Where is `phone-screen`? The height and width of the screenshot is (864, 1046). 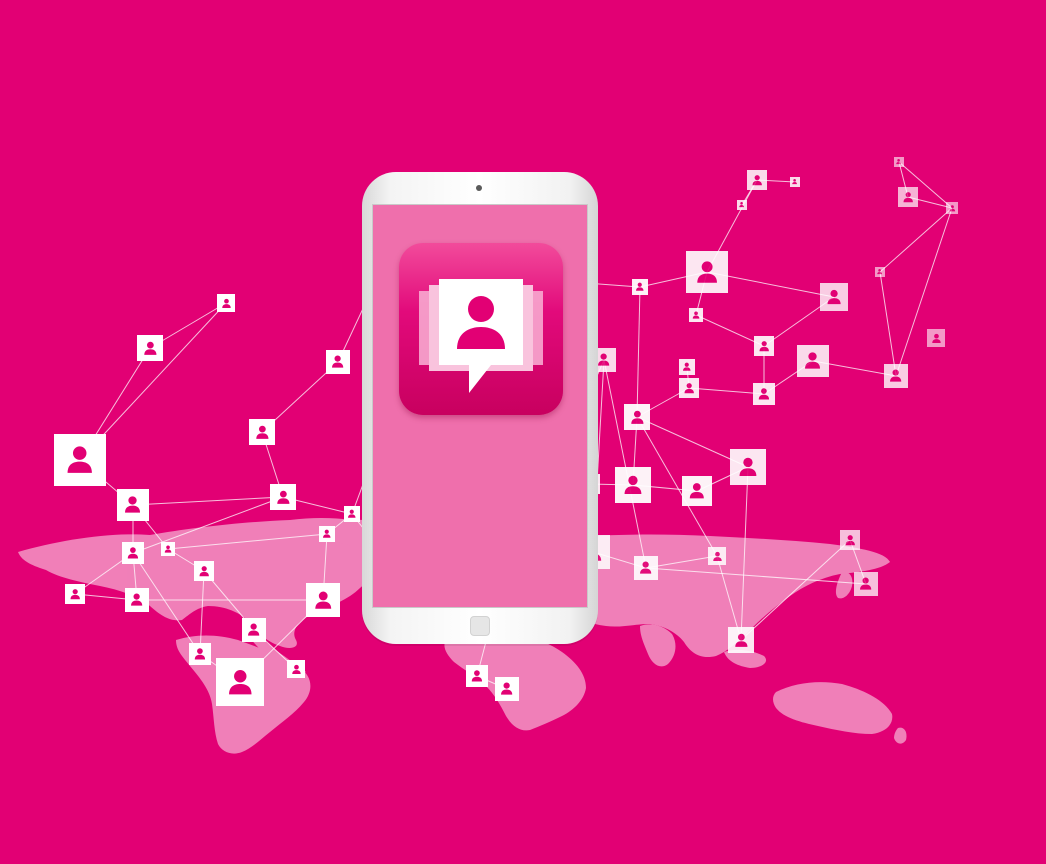
phone-screen is located at coordinates (480, 406).